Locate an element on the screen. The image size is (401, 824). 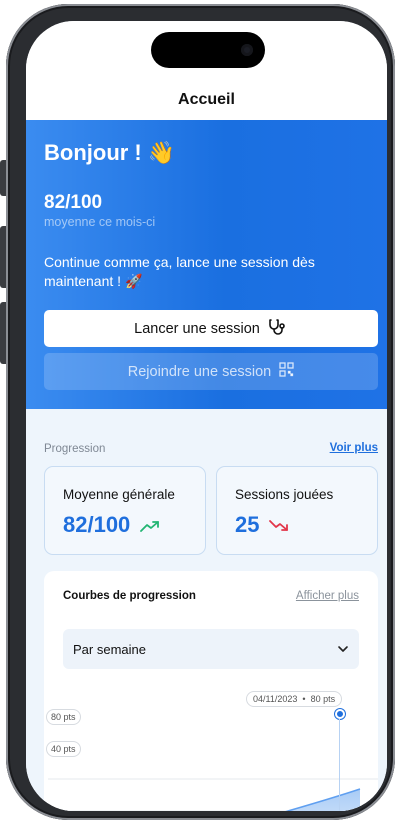
period-select: Par semaine is located at coordinates (211, 649).